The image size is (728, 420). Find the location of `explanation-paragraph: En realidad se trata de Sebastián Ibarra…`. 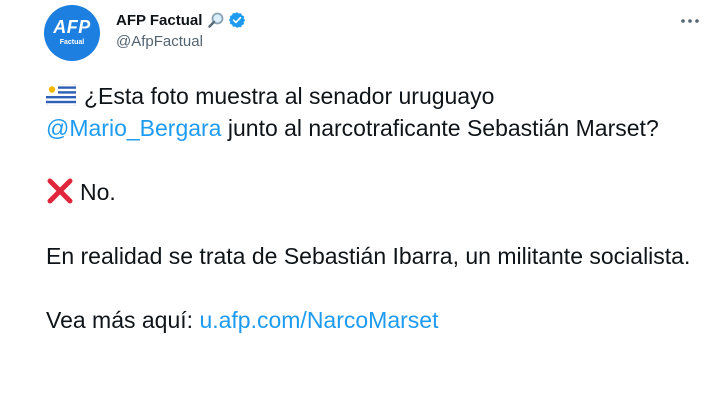

explanation-paragraph: En realidad se trata de Sebastián Ibarra… is located at coordinates (368, 256).